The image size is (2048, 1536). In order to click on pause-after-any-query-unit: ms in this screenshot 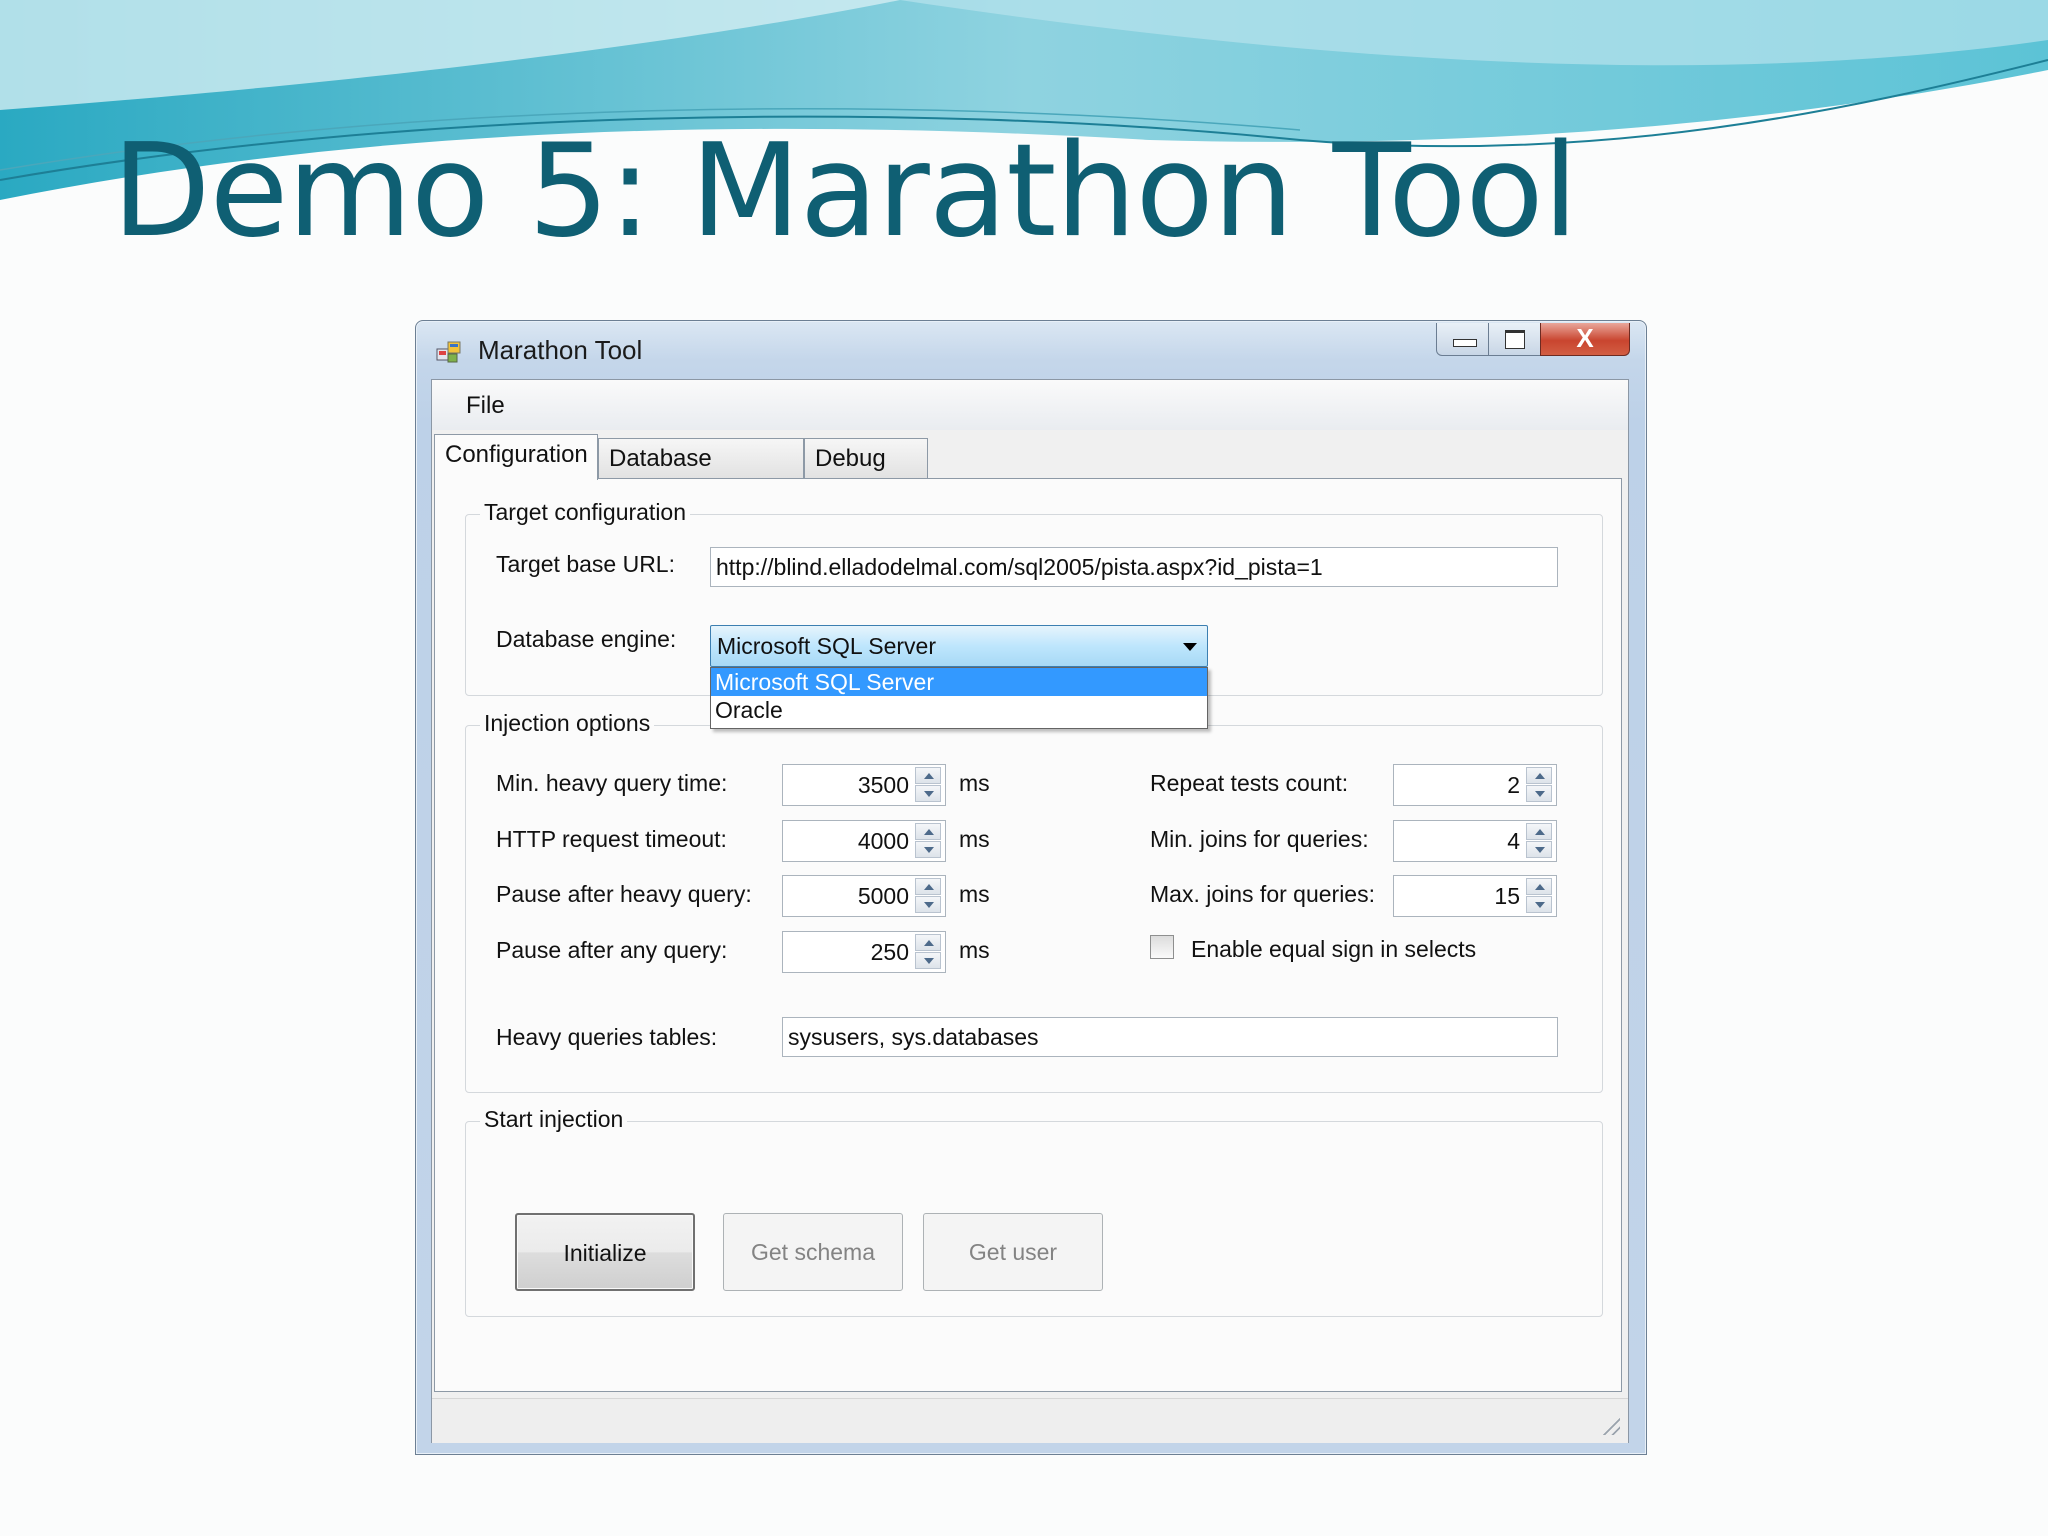, I will do `click(974, 950)`.